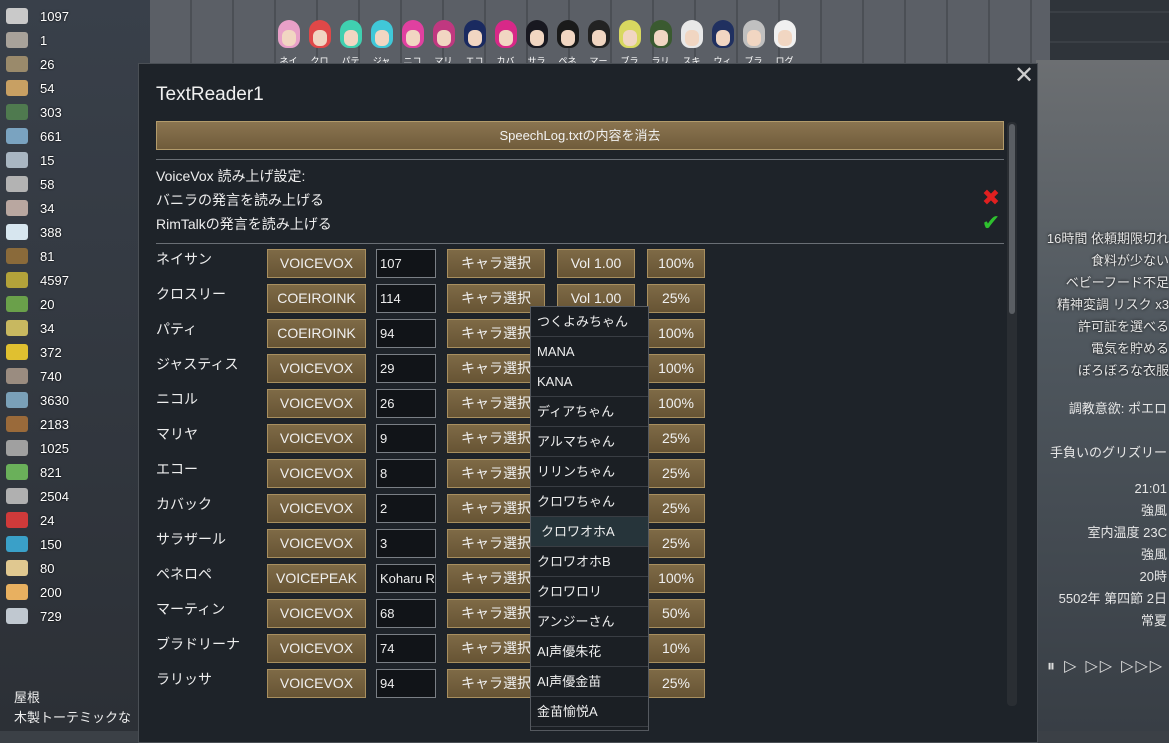  What do you see at coordinates (1102, 453) in the screenshot?
I see `grizzly-label: 手負いのグリズリー` at bounding box center [1102, 453].